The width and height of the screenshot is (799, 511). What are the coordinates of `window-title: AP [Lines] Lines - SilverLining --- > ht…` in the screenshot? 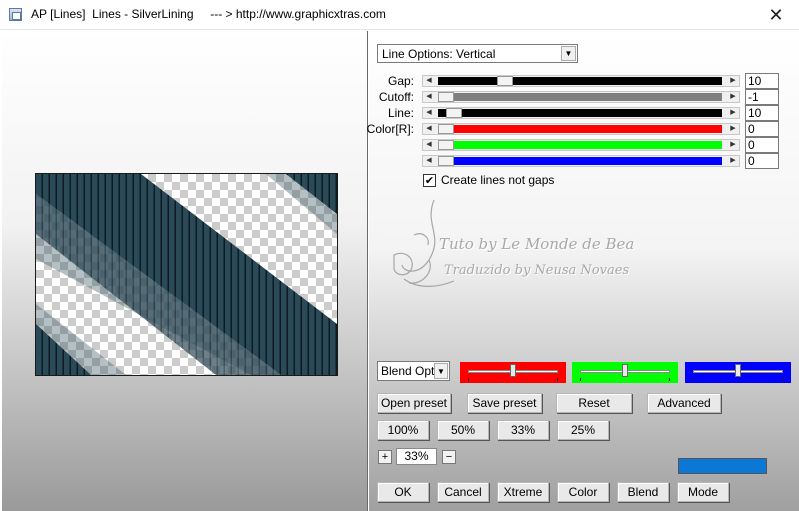 It's located at (208, 14).